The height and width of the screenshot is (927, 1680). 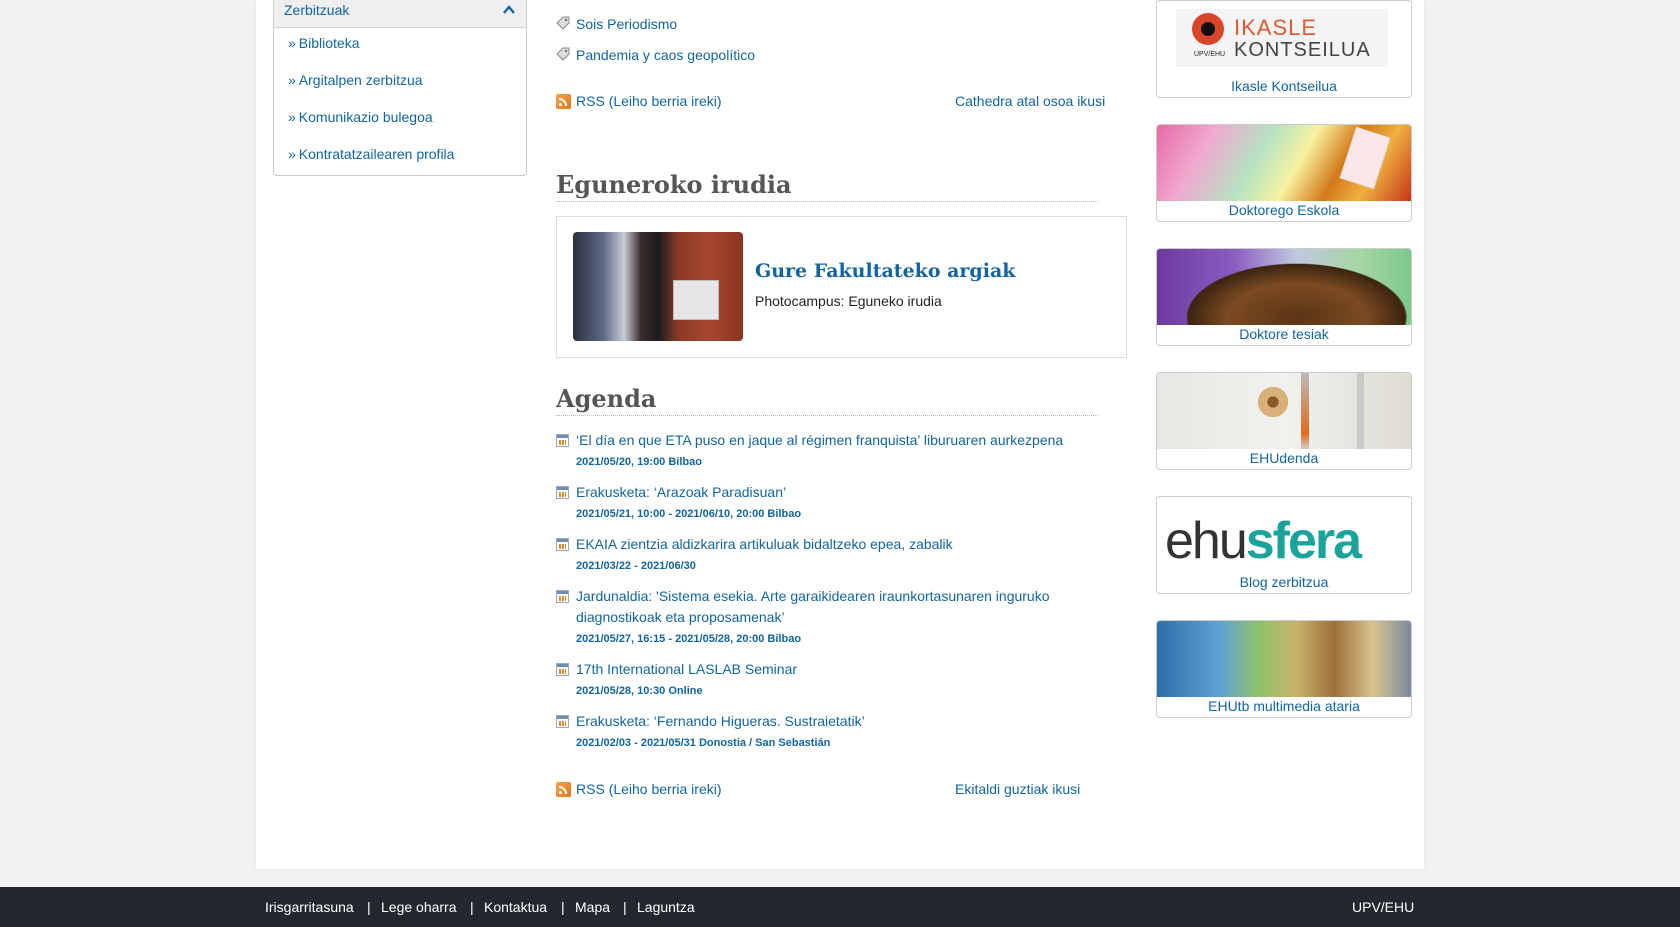 What do you see at coordinates (1284, 287) in the screenshot?
I see `doktore-tesiak-image` at bounding box center [1284, 287].